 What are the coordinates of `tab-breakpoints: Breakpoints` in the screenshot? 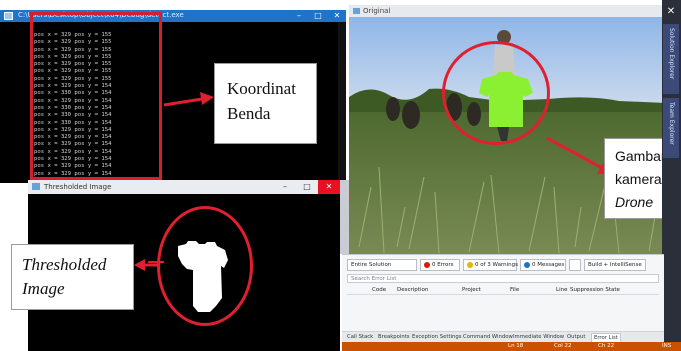 It's located at (394, 337).